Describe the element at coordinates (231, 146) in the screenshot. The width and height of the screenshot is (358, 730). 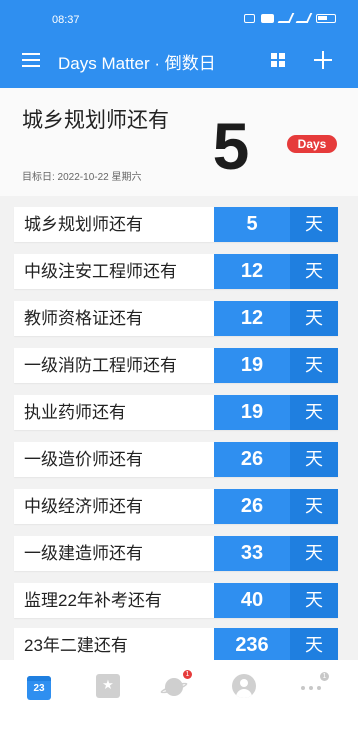
I see `featured-event-days: 5` at that location.